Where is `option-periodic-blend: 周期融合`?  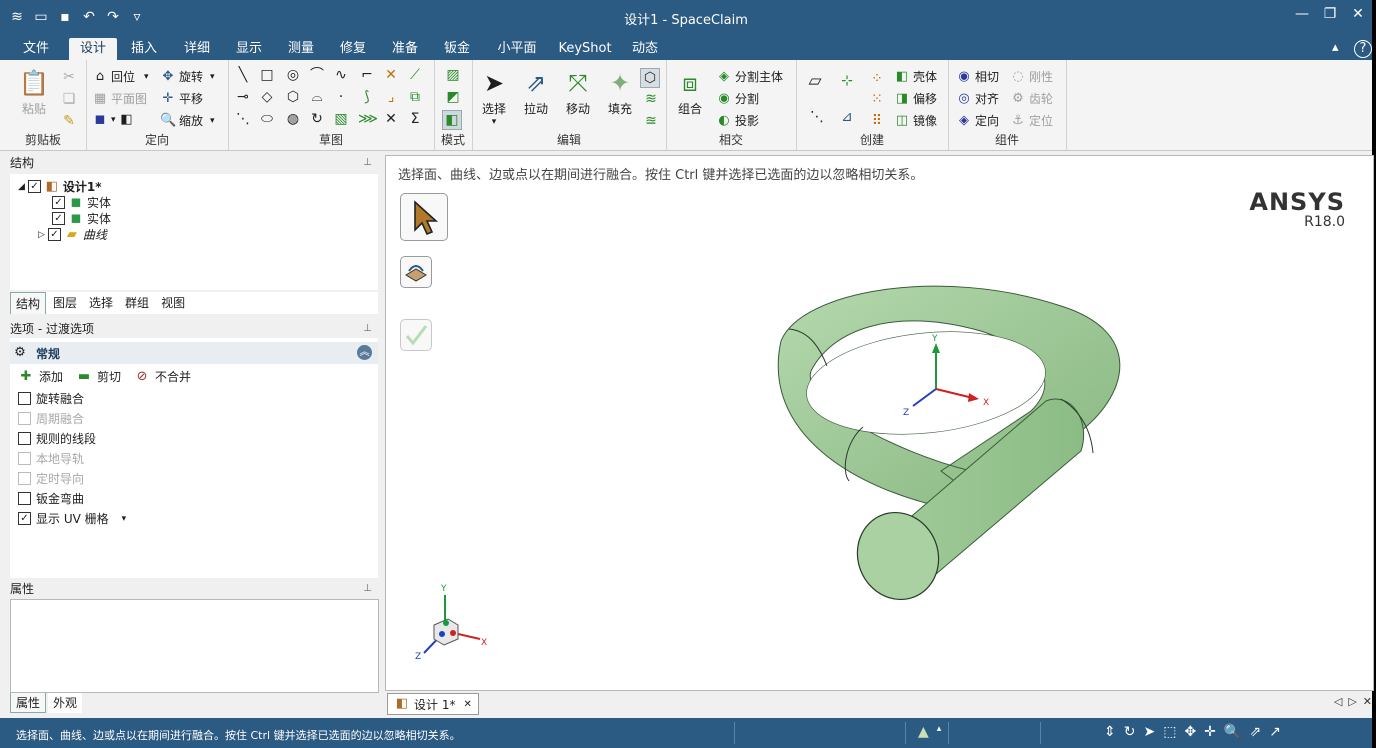
option-periodic-blend: 周期融合 is located at coordinates (51, 418).